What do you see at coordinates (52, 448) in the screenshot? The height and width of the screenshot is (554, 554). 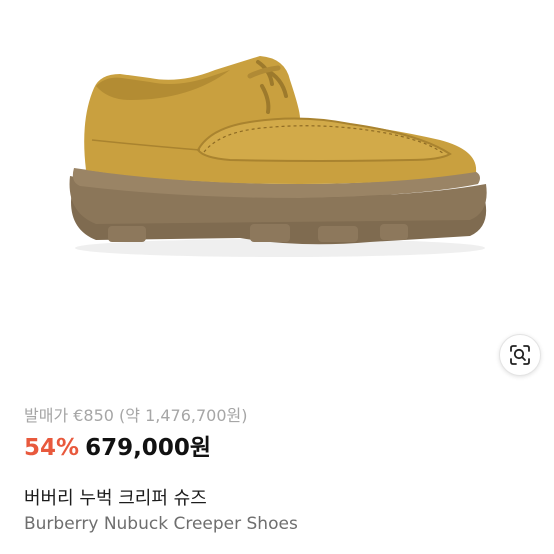 I see `discount-rate: 54%` at bounding box center [52, 448].